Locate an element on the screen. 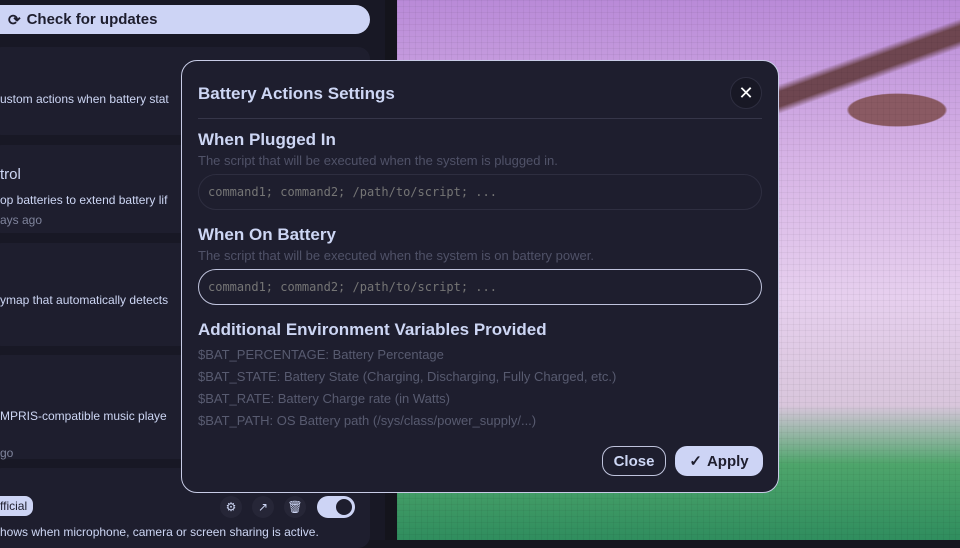 The height and width of the screenshot is (548, 960). extension-description: ymap that automatically detects is located at coordinates (84, 300).